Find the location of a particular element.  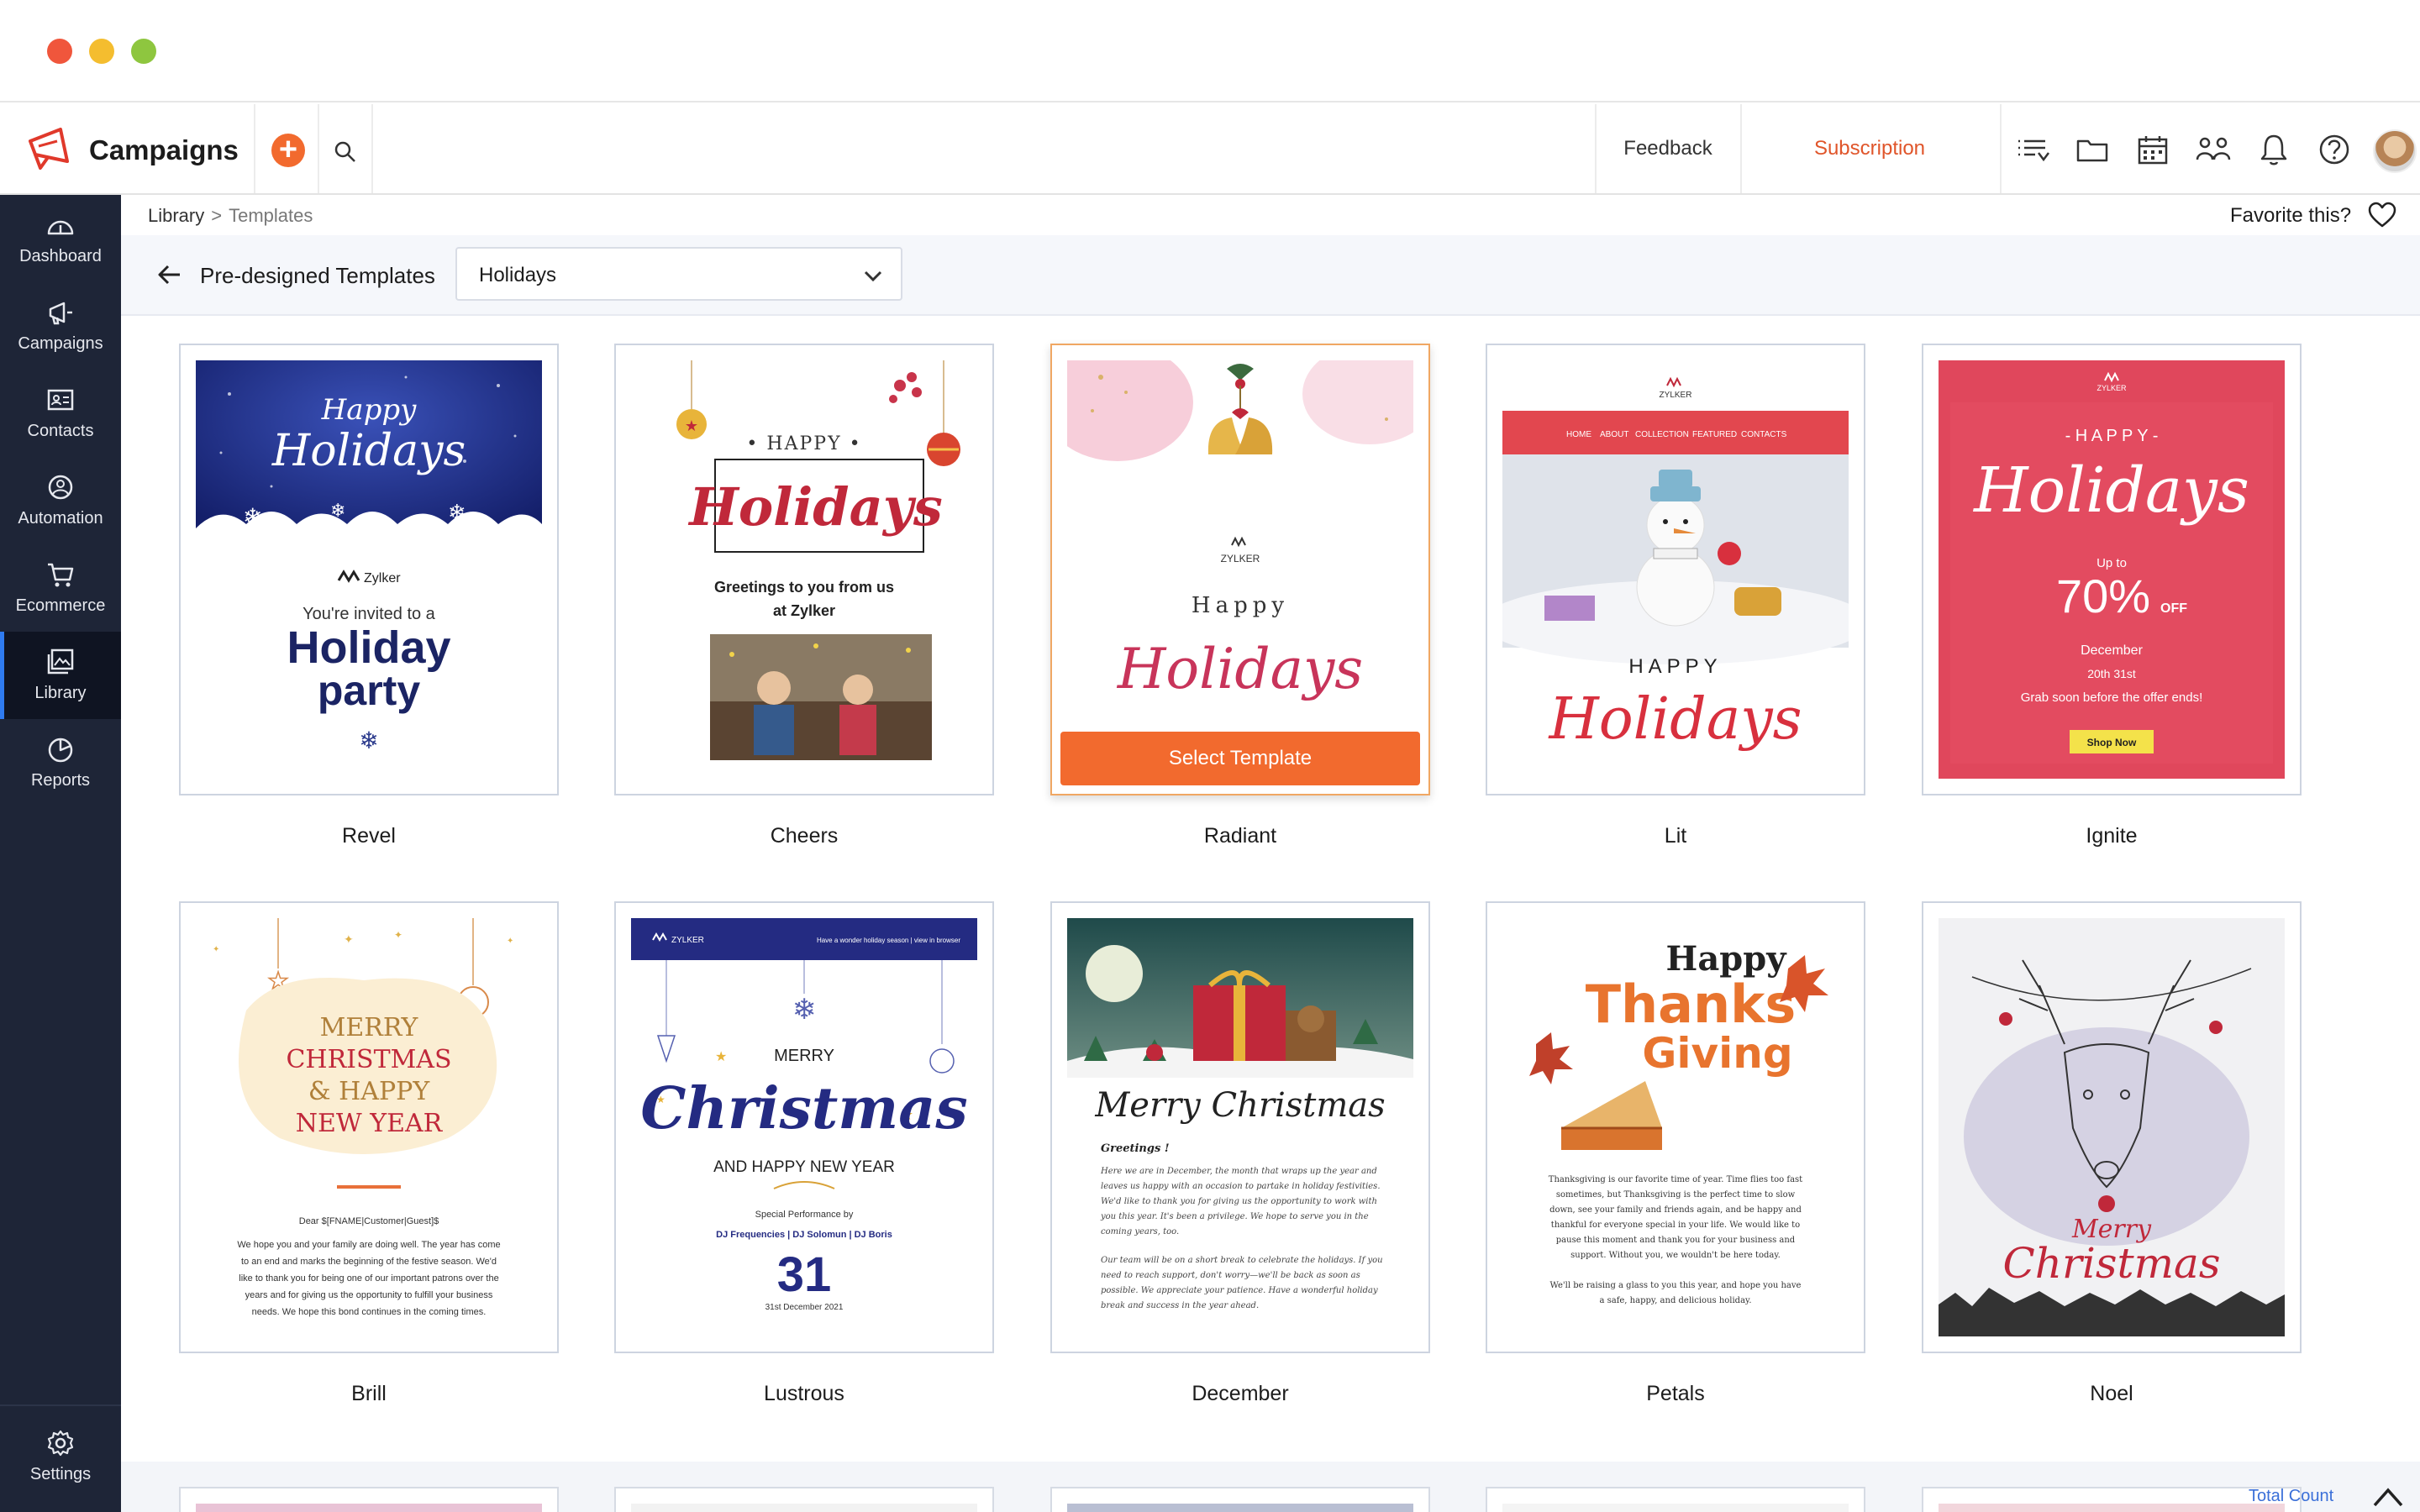

template-card-noel: Merry Christmas is located at coordinates (2112, 1127).